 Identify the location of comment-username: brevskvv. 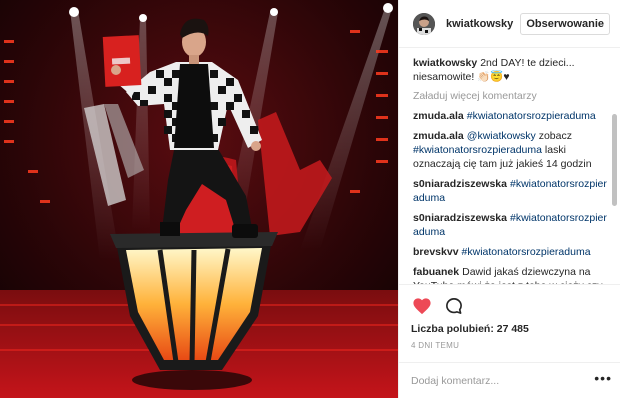
(436, 252).